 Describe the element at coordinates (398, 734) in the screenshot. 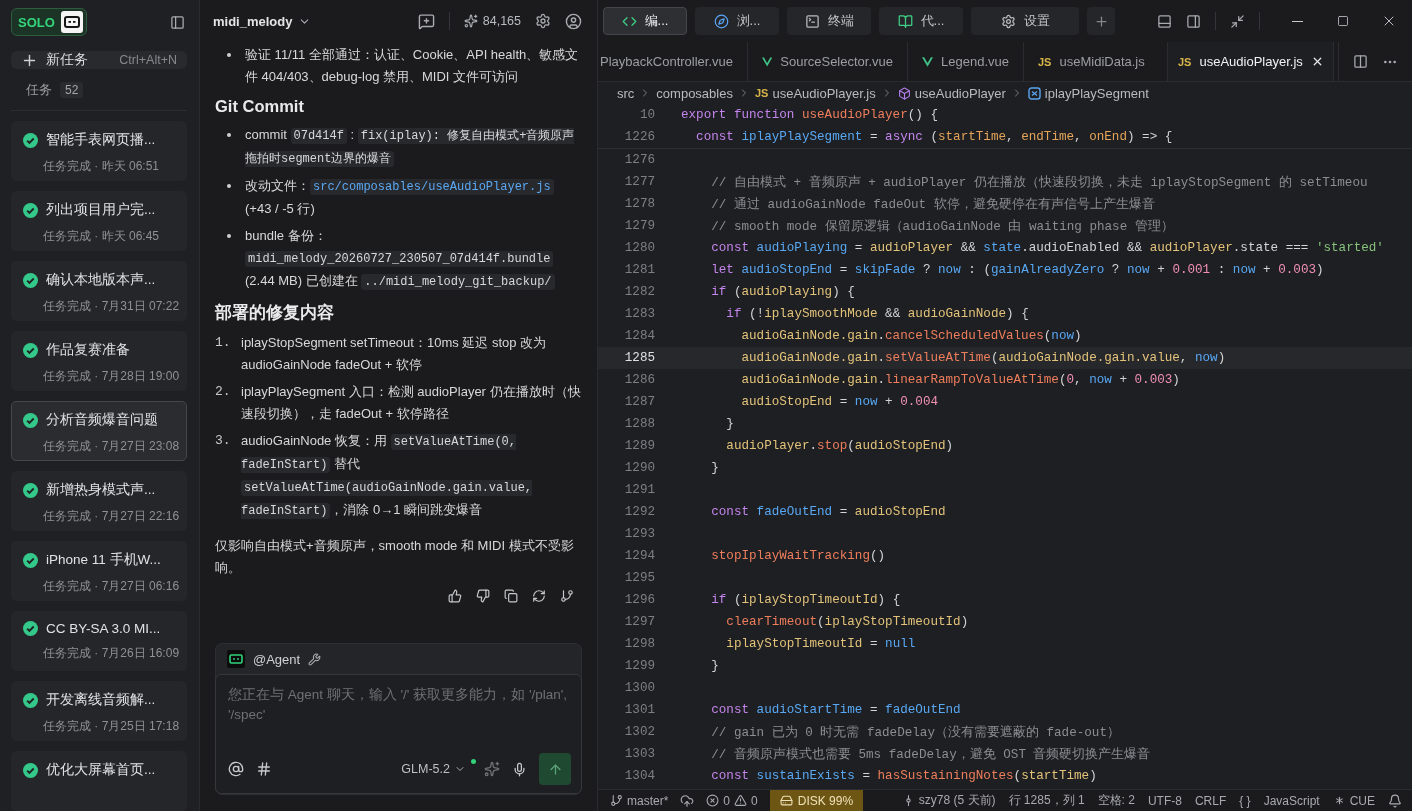

I see `message-input: 您正在与 Agent 聊天，输入 '/' 获取更多能力，如 '/plan', '/spec' GLM-5.2` at that location.